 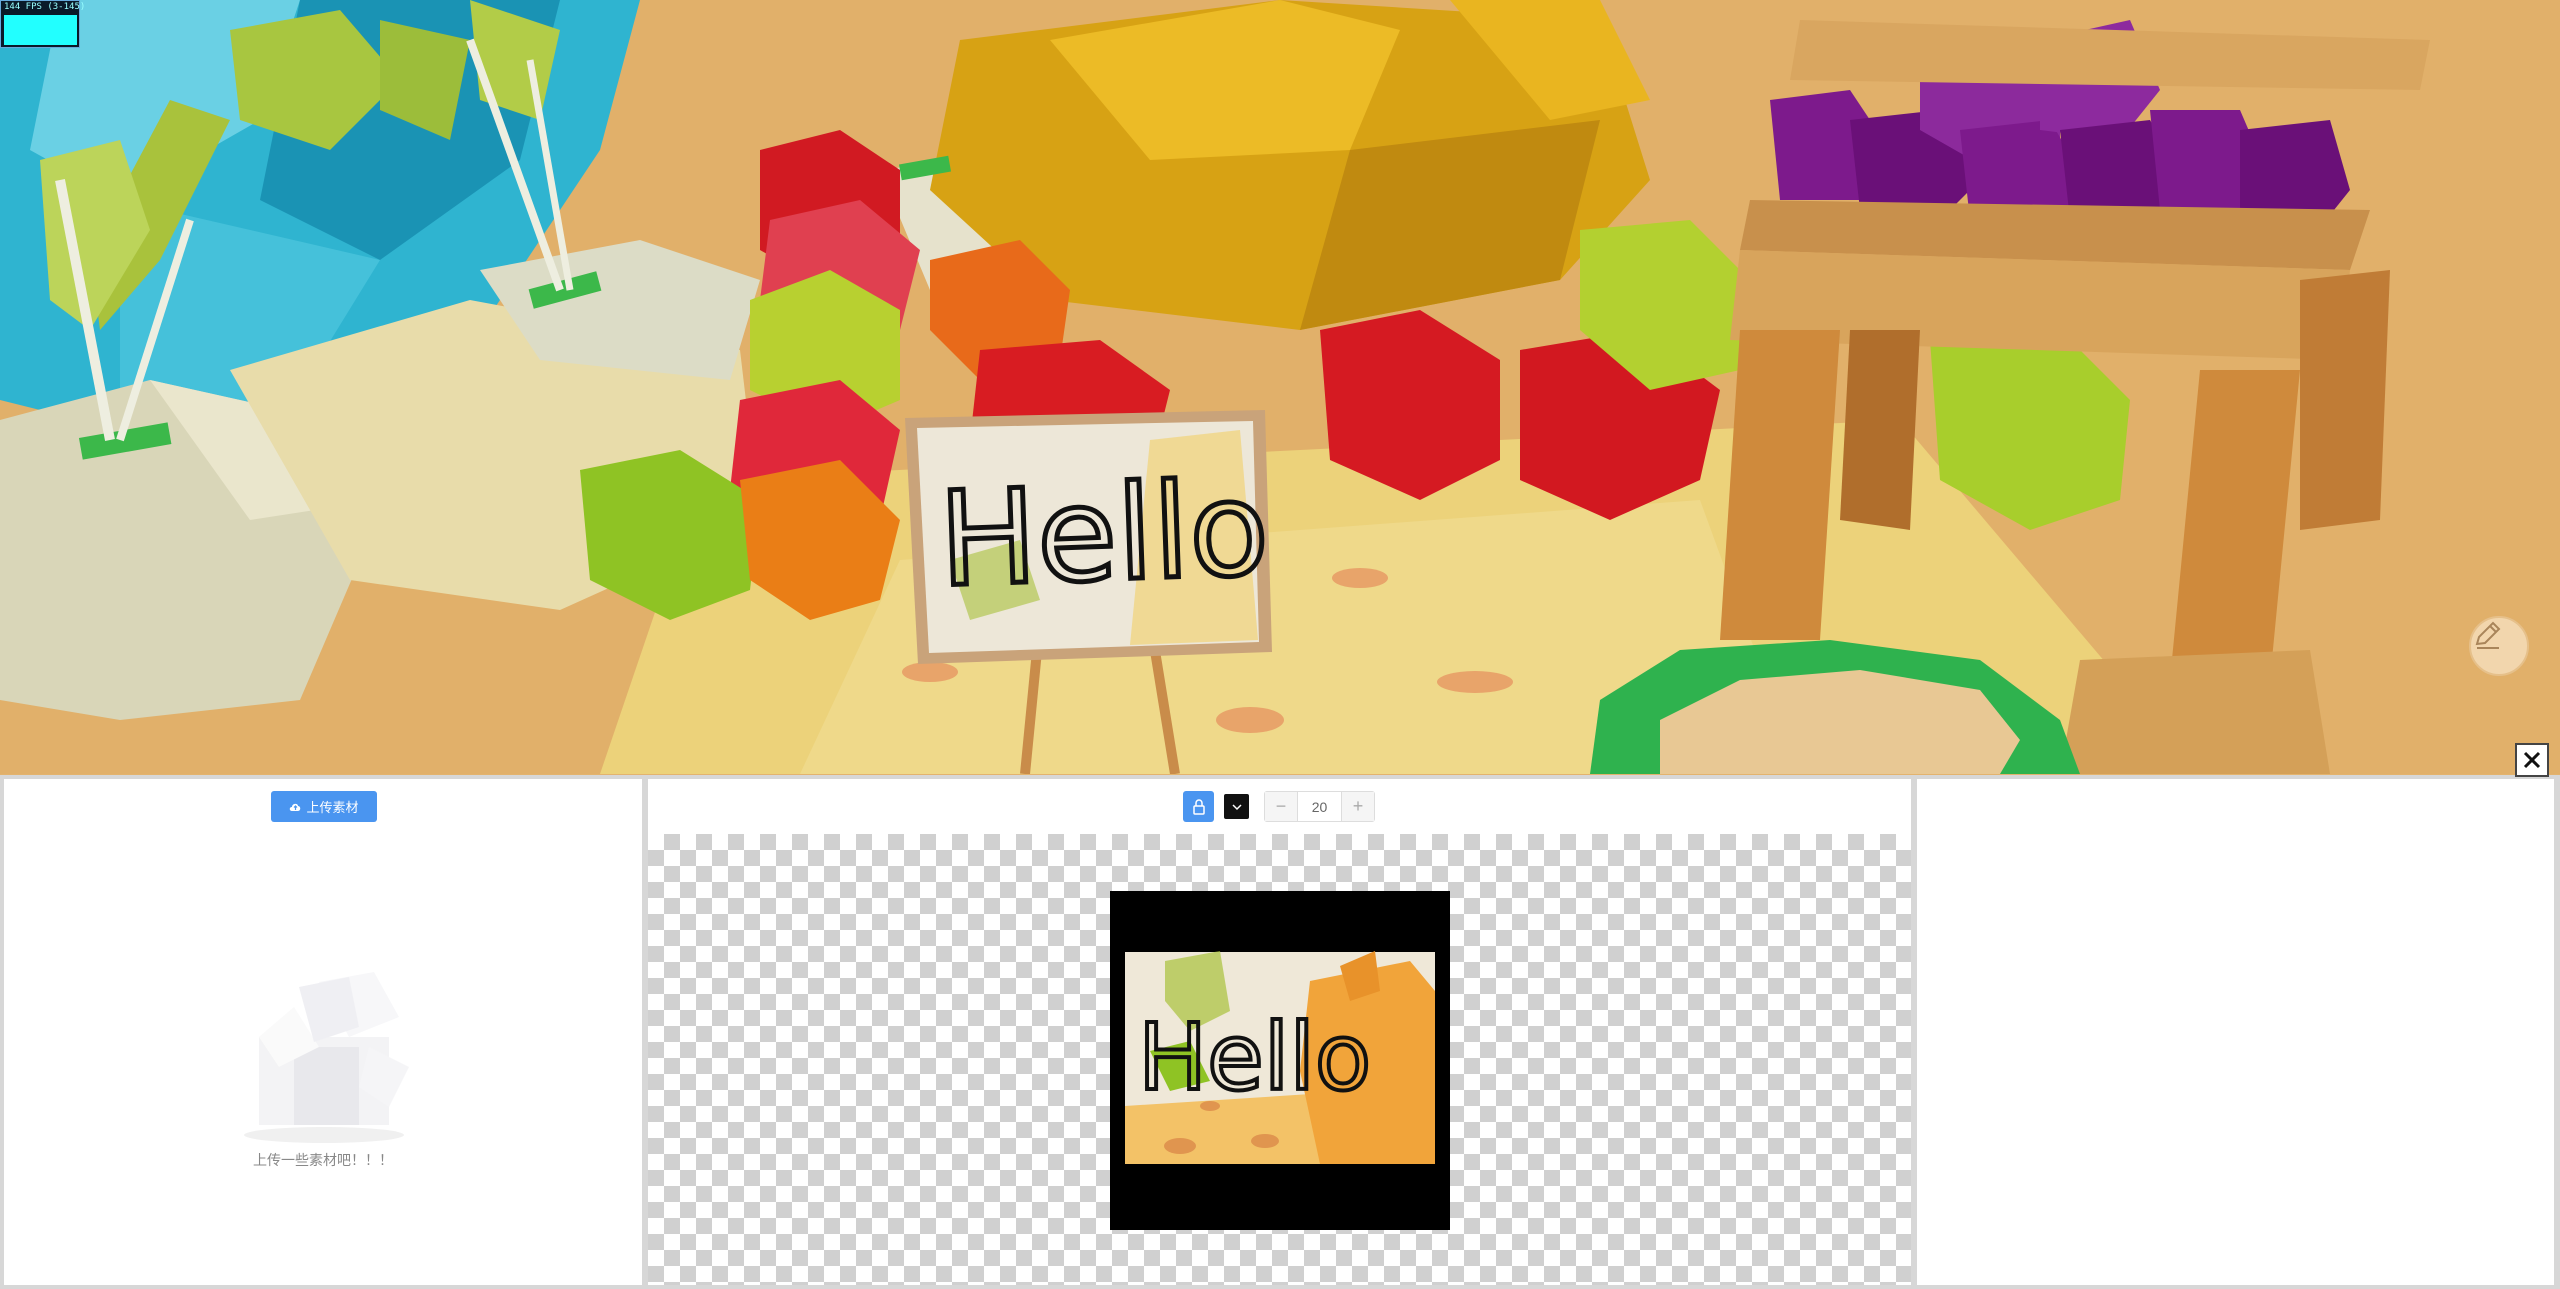 I want to click on sign-hello-text: Hello, so click(x=1104, y=533).